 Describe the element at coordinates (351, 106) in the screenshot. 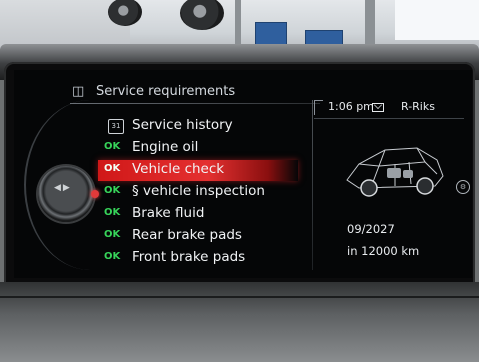

I see `clock: 1:06 pm` at that location.